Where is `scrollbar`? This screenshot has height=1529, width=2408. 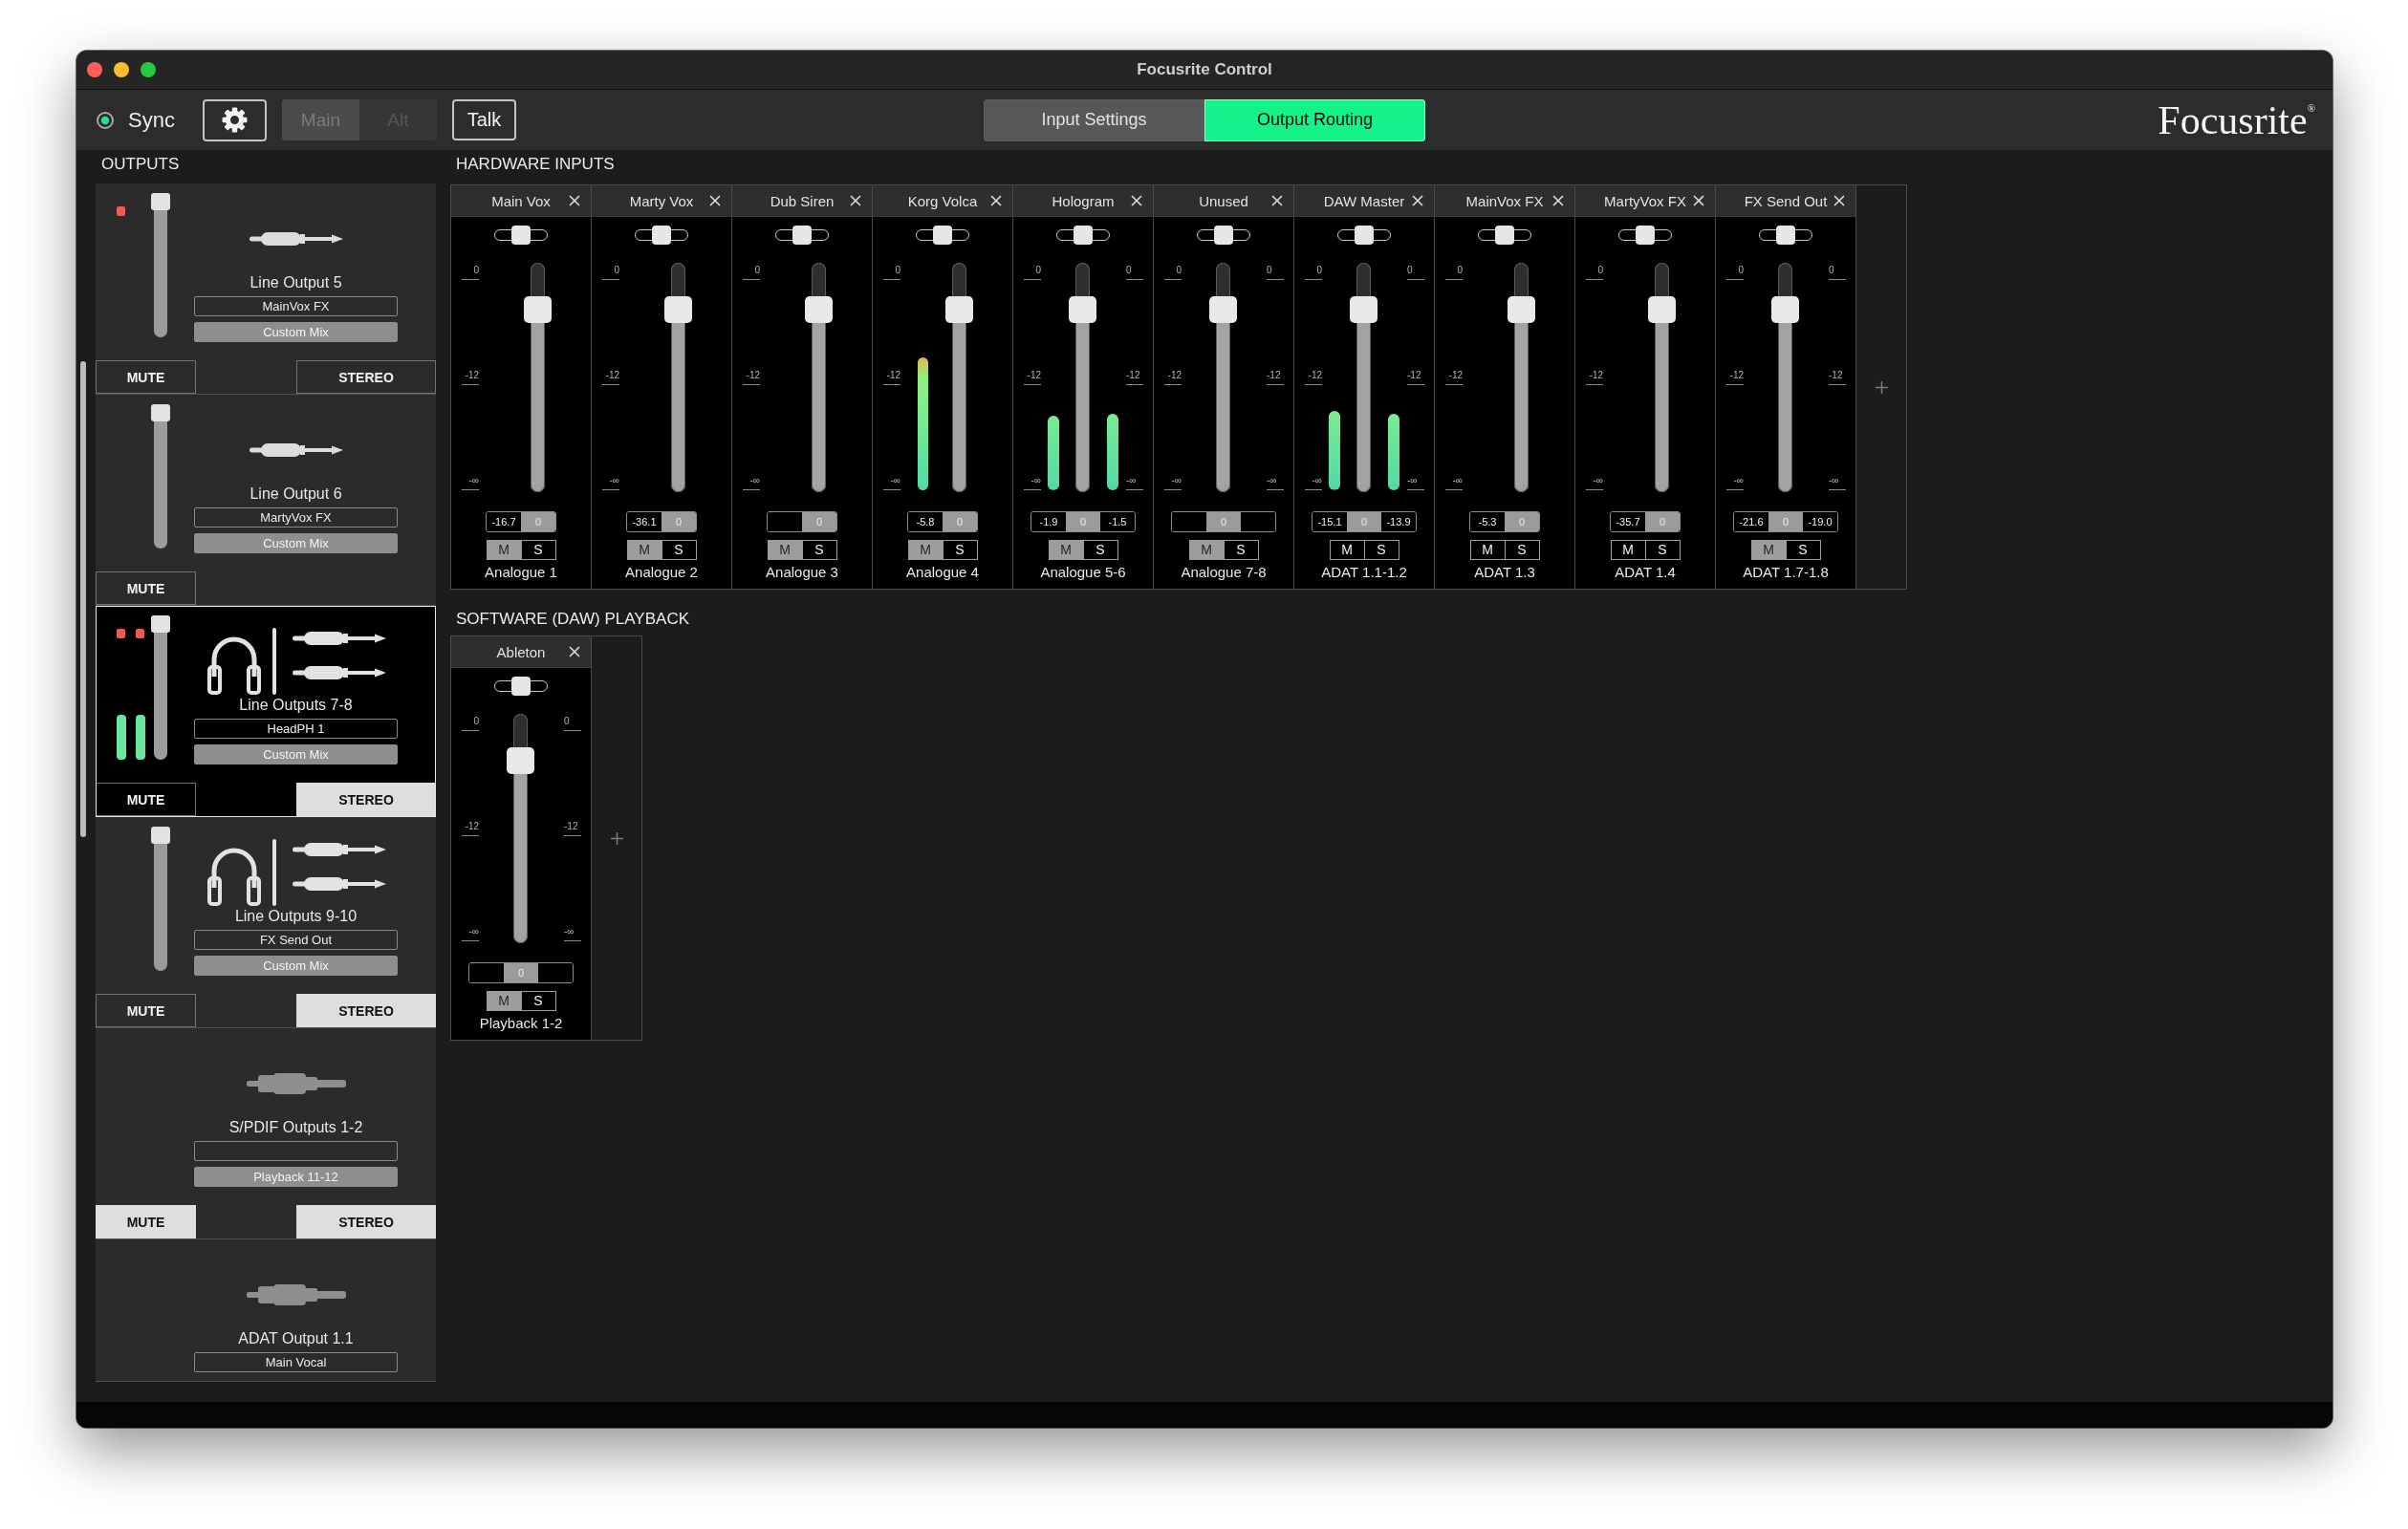 scrollbar is located at coordinates (83, 599).